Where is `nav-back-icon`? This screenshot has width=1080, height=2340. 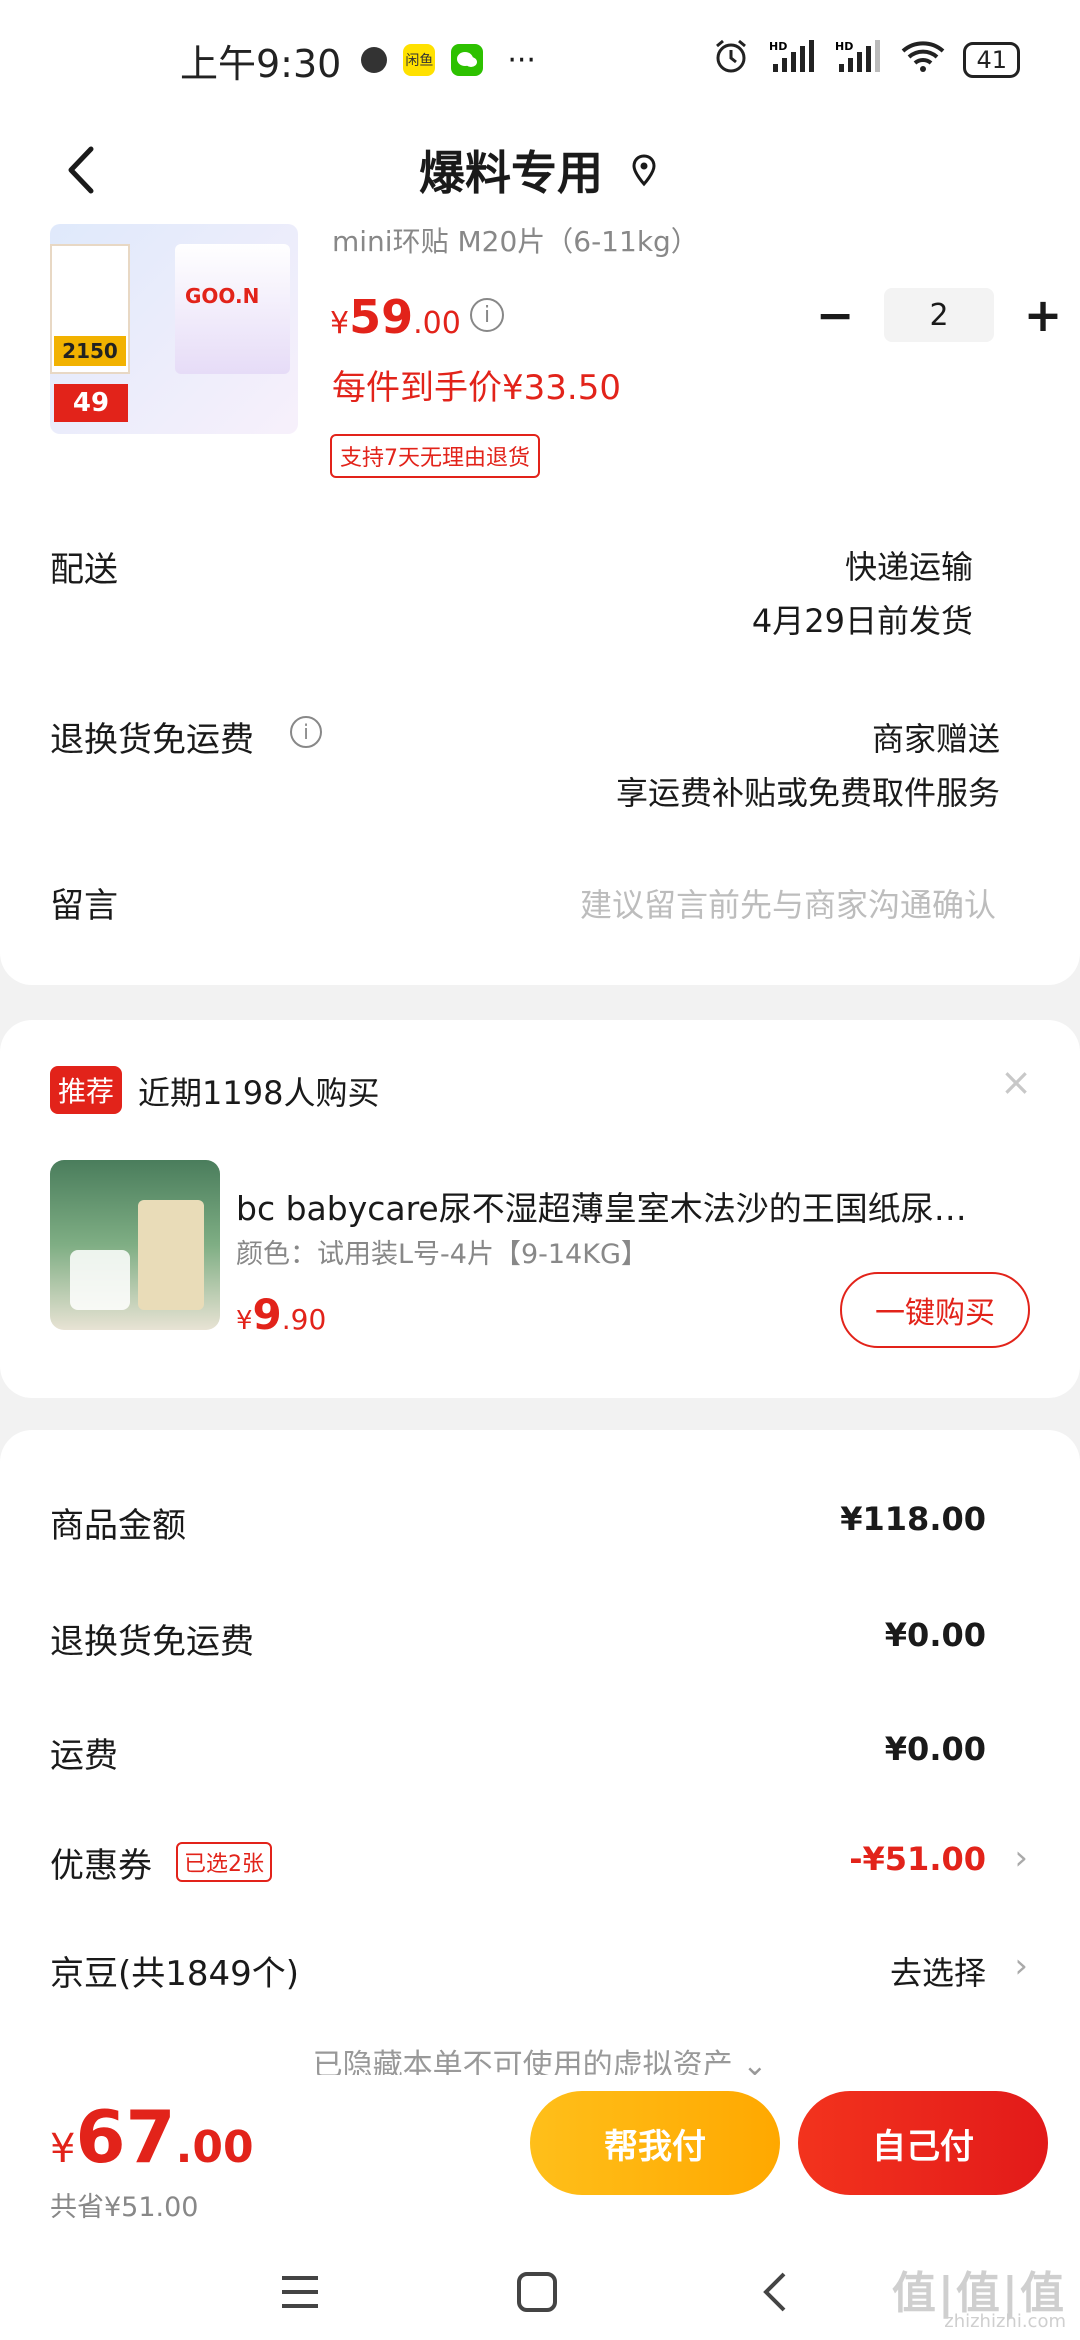
nav-back-icon is located at coordinates (775, 2292).